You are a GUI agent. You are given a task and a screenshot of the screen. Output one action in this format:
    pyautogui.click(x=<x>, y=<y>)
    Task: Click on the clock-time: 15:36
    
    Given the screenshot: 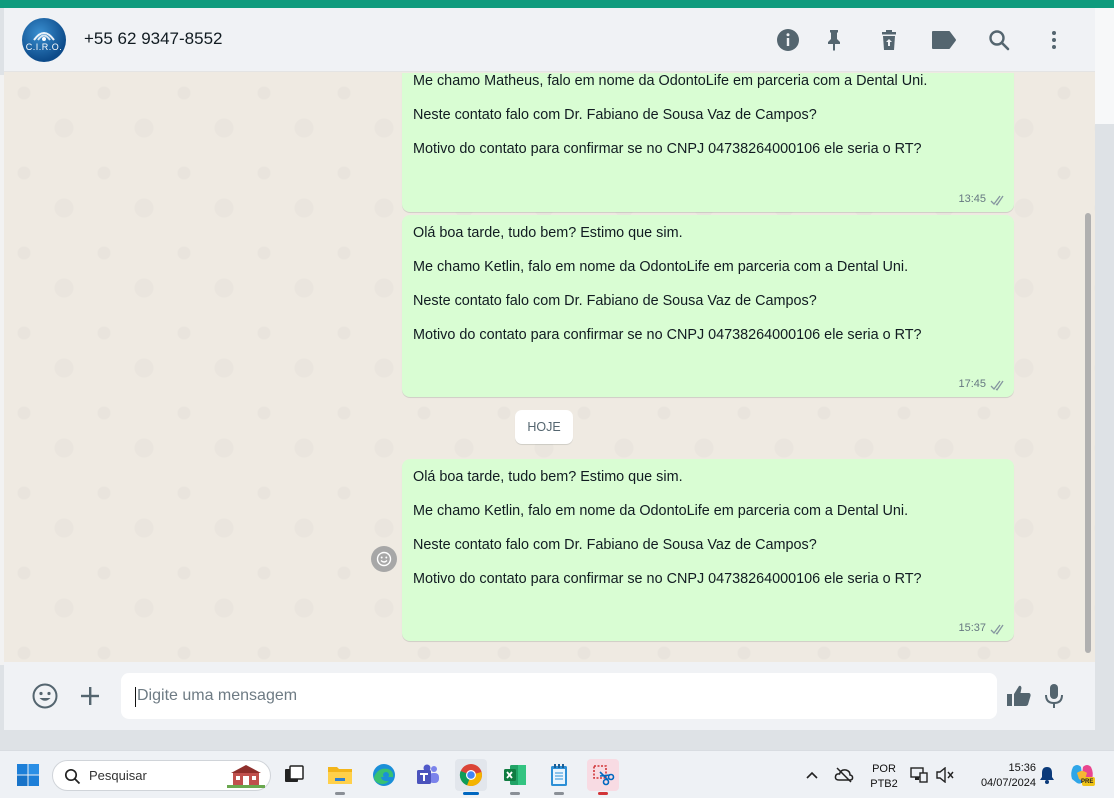 What is the action you would take?
    pyautogui.click(x=1022, y=768)
    